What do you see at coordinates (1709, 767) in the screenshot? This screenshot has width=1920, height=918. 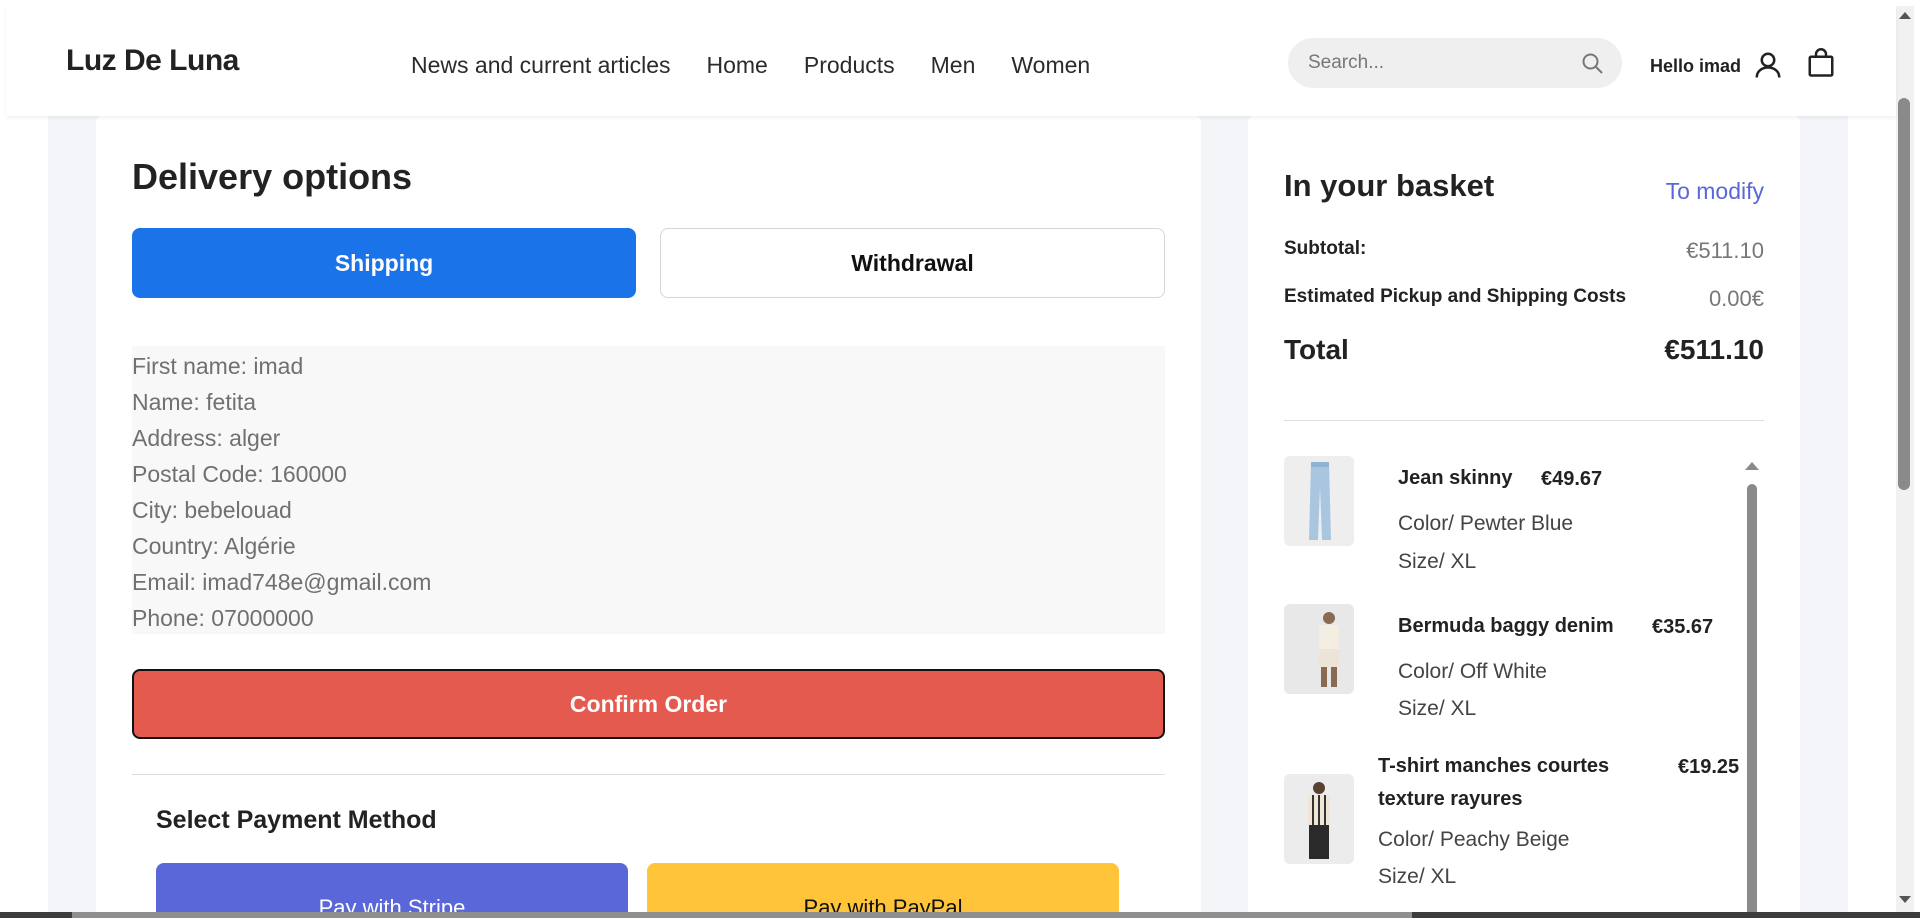 I see `item-price: €19.25` at bounding box center [1709, 767].